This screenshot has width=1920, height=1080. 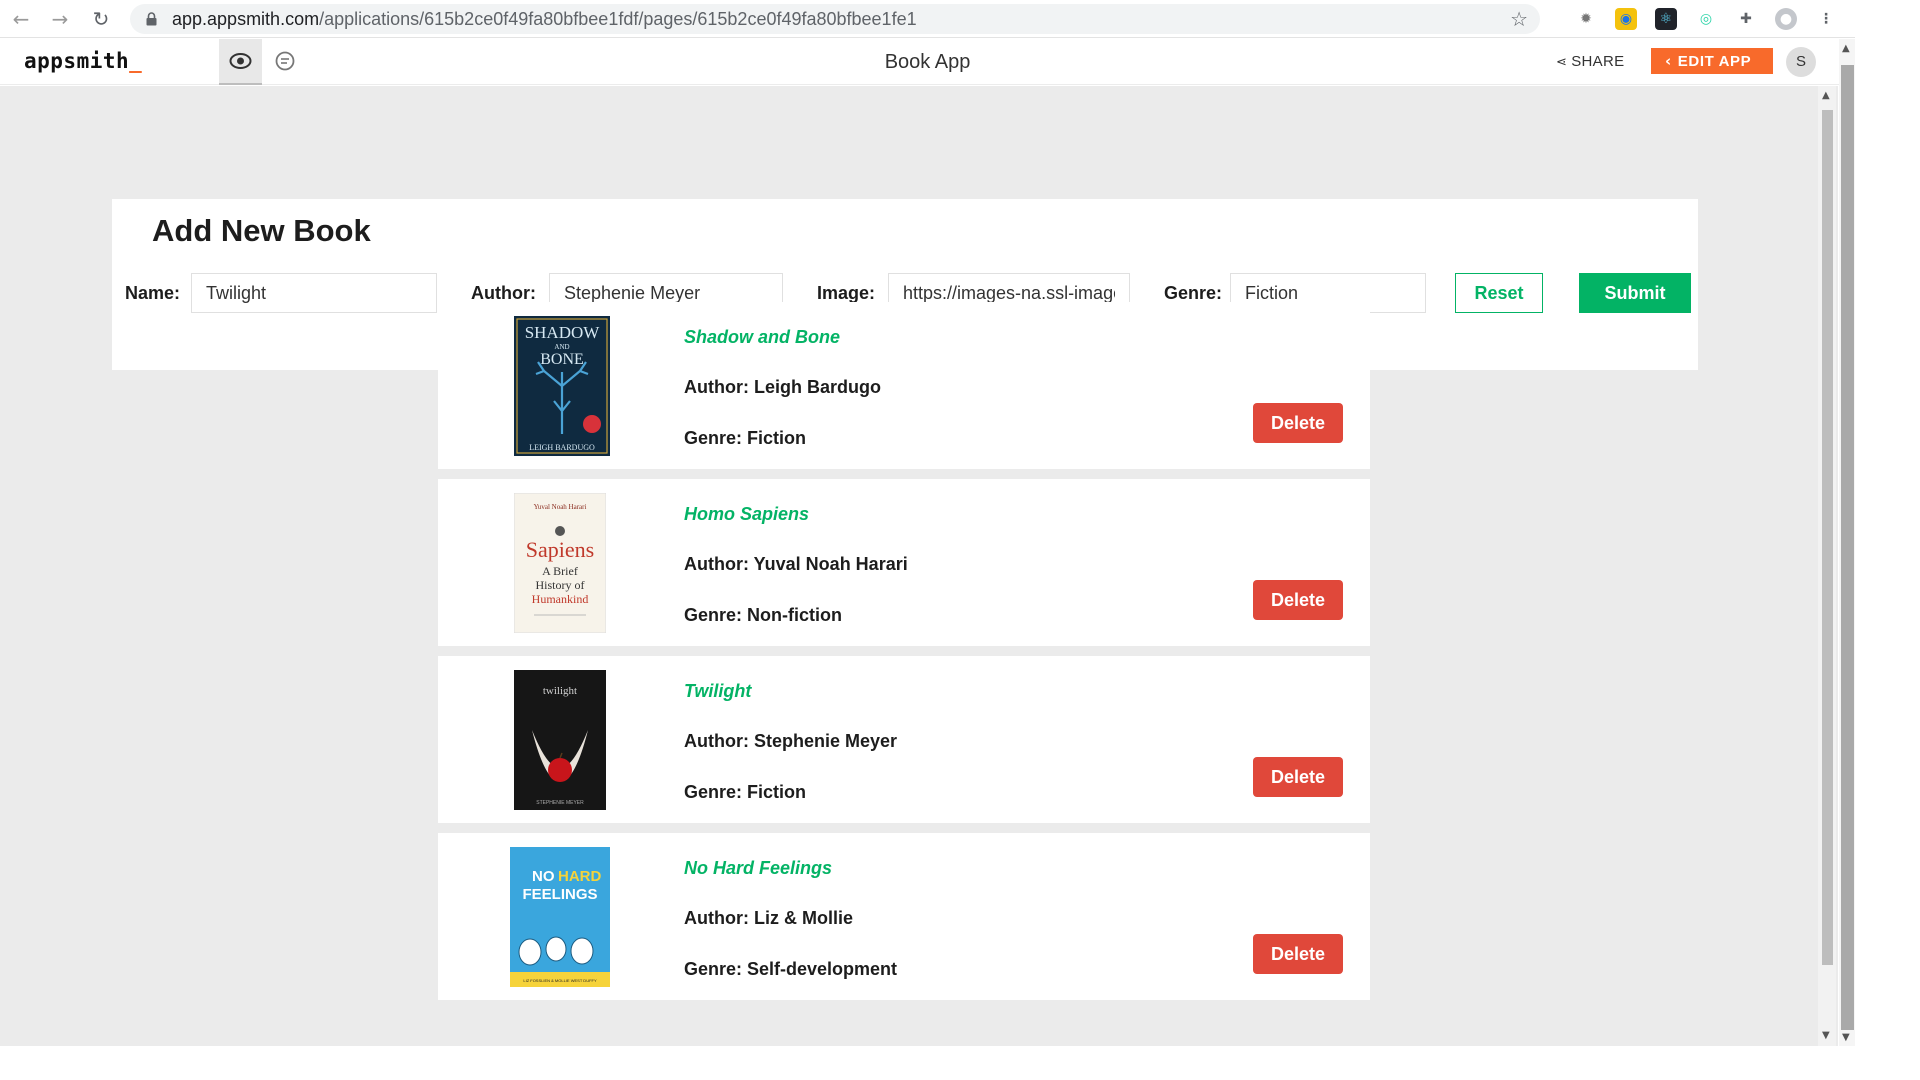 I want to click on bookmark-star-icon: ☆, so click(x=1519, y=19).